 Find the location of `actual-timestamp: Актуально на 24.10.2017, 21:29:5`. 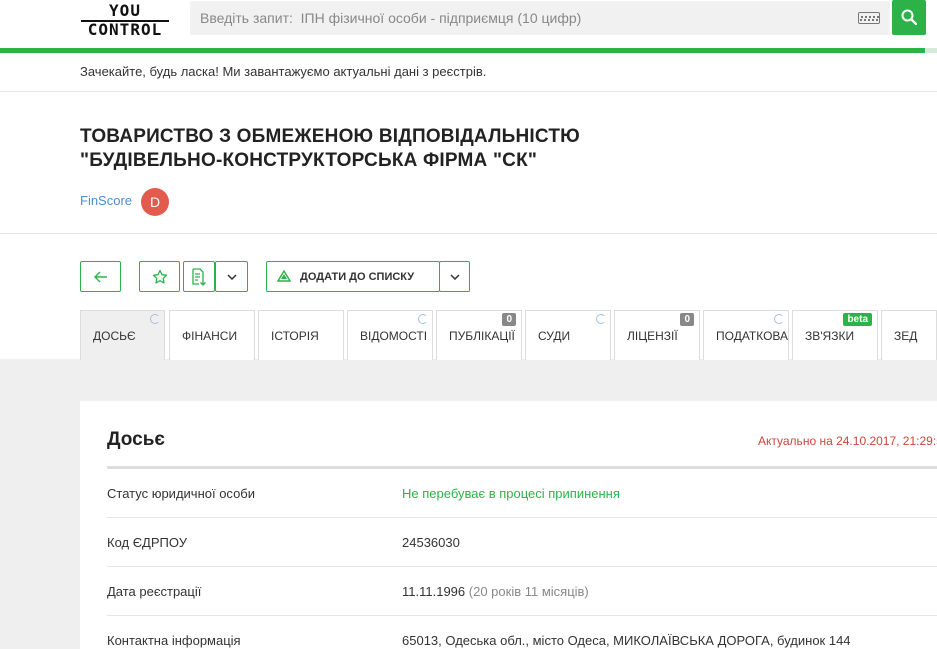

actual-timestamp: Актуально на 24.10.2017, 21:29:5 is located at coordinates (847, 441).